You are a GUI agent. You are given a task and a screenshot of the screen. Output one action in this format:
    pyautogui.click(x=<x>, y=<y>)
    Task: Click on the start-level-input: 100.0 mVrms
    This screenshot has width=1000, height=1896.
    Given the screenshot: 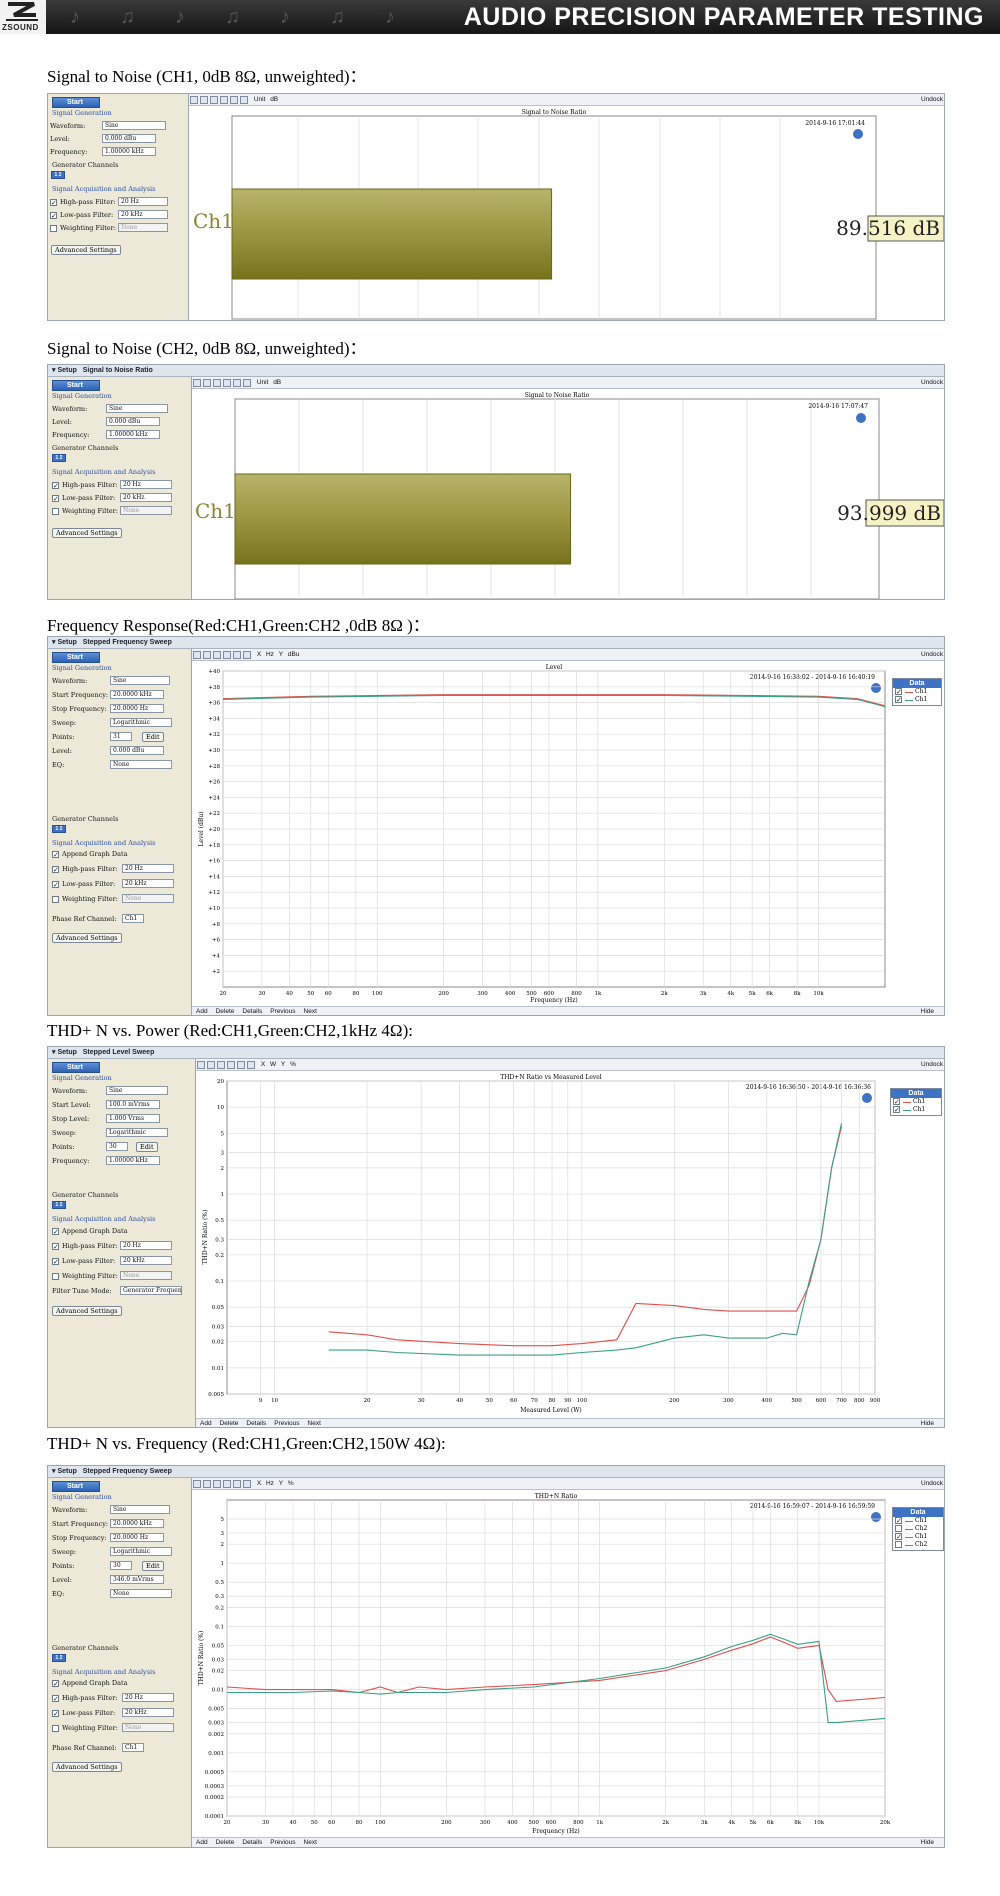 What is the action you would take?
    pyautogui.click(x=133, y=1104)
    